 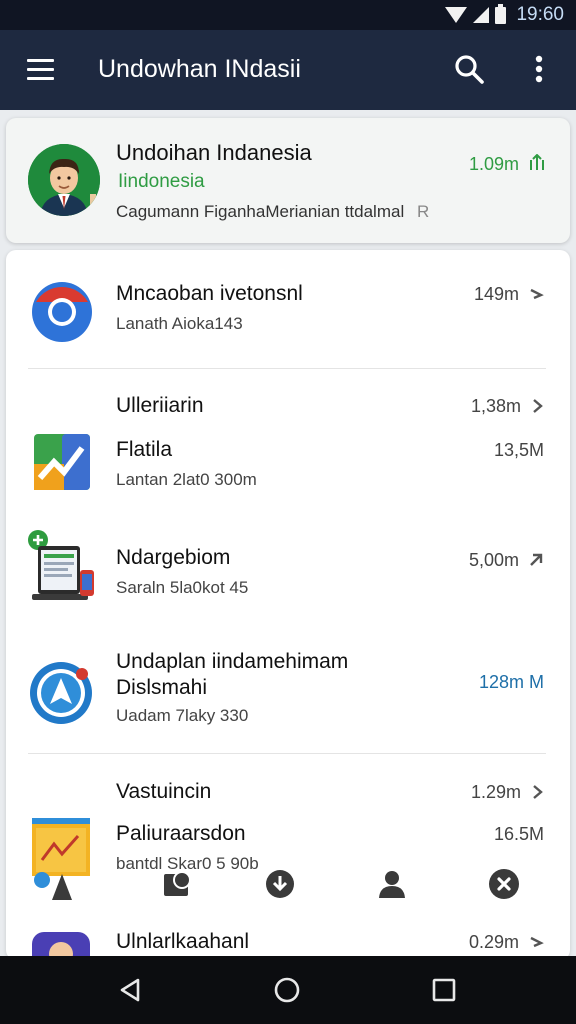 I want to click on item-size: 149m, so click(x=509, y=294).